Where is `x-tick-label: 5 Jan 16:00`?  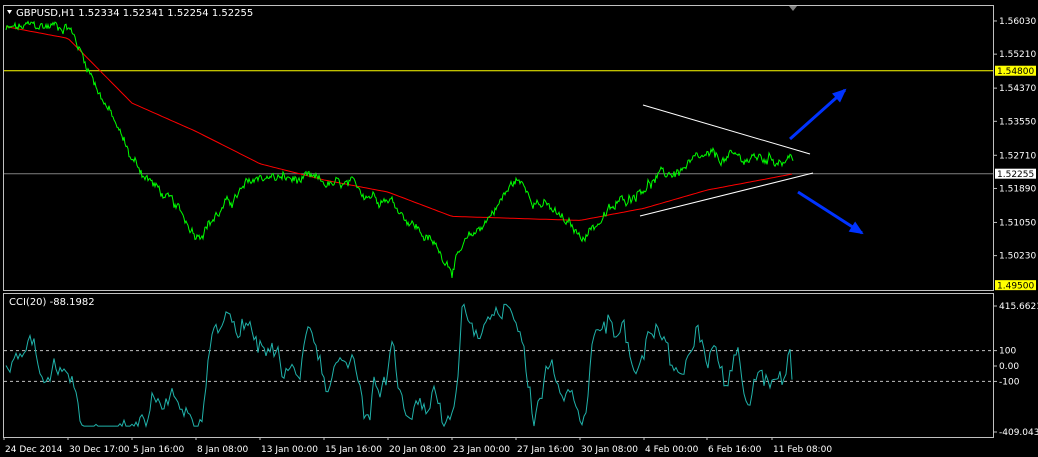 x-tick-label: 5 Jan 16:00 is located at coordinates (159, 450).